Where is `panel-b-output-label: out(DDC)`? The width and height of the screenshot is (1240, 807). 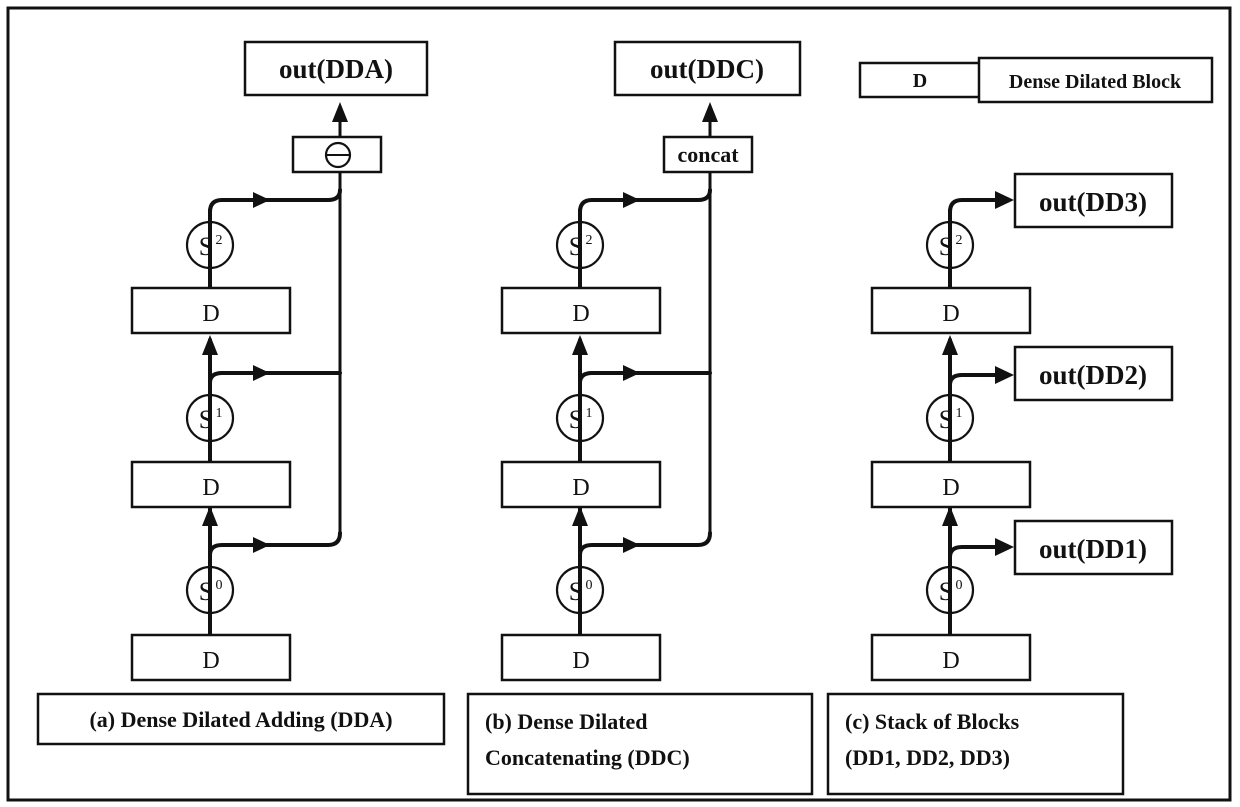 panel-b-output-label: out(DDC) is located at coordinates (707, 69).